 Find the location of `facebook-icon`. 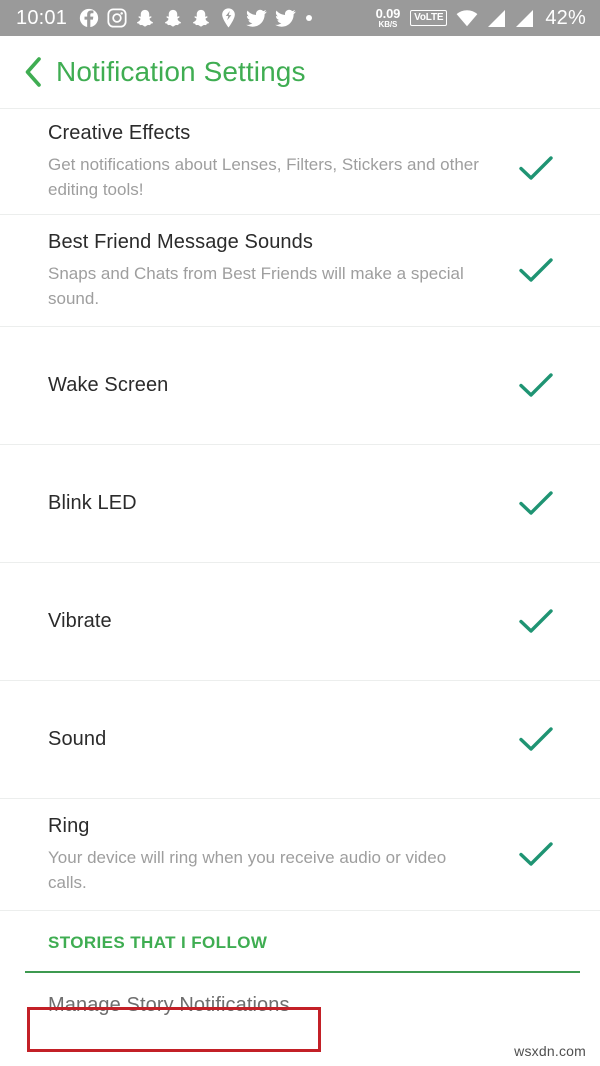

facebook-icon is located at coordinates (89, 18).